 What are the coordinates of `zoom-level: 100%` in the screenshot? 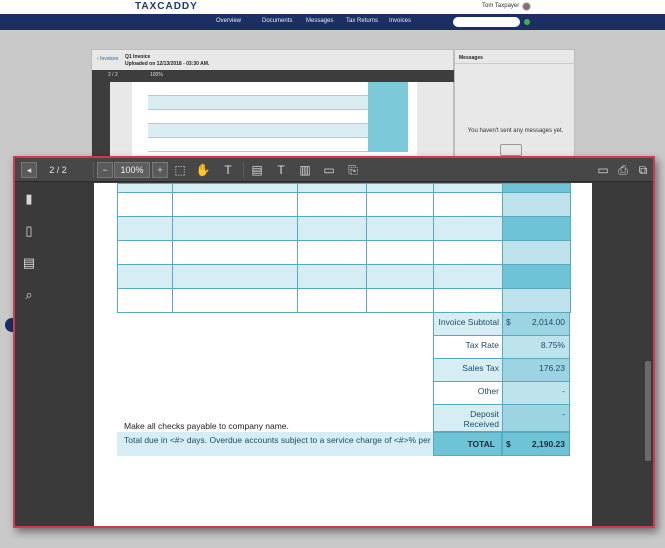 It's located at (132, 170).